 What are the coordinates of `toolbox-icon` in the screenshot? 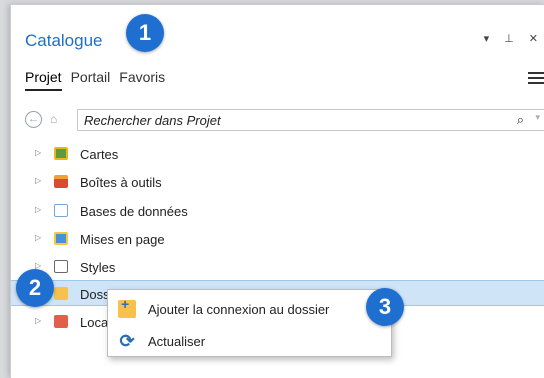 It's located at (61, 181).